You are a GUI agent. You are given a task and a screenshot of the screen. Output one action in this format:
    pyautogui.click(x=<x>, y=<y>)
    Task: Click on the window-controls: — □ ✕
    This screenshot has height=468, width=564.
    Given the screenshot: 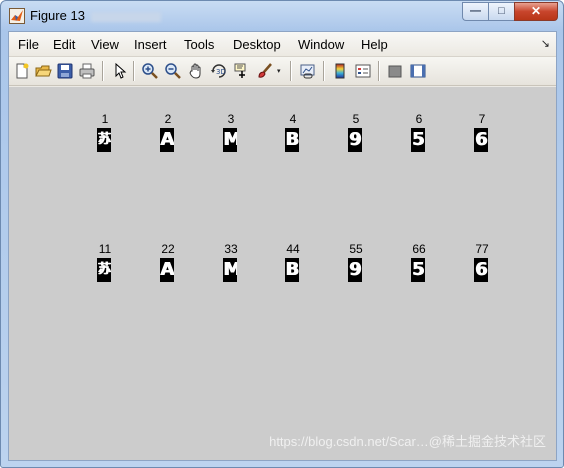 What is the action you would take?
    pyautogui.click(x=510, y=12)
    